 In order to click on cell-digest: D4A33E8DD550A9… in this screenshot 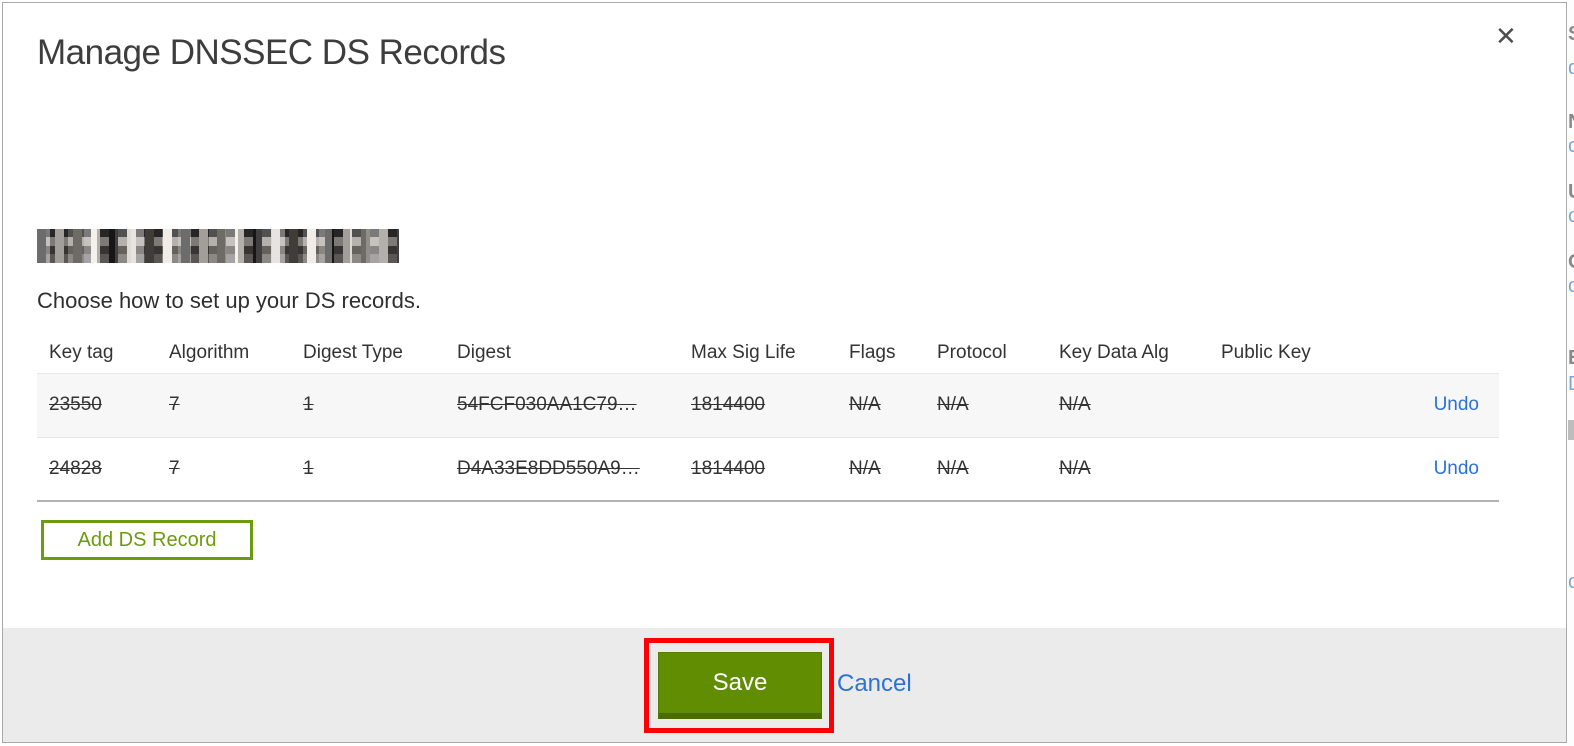, I will do `click(548, 468)`.